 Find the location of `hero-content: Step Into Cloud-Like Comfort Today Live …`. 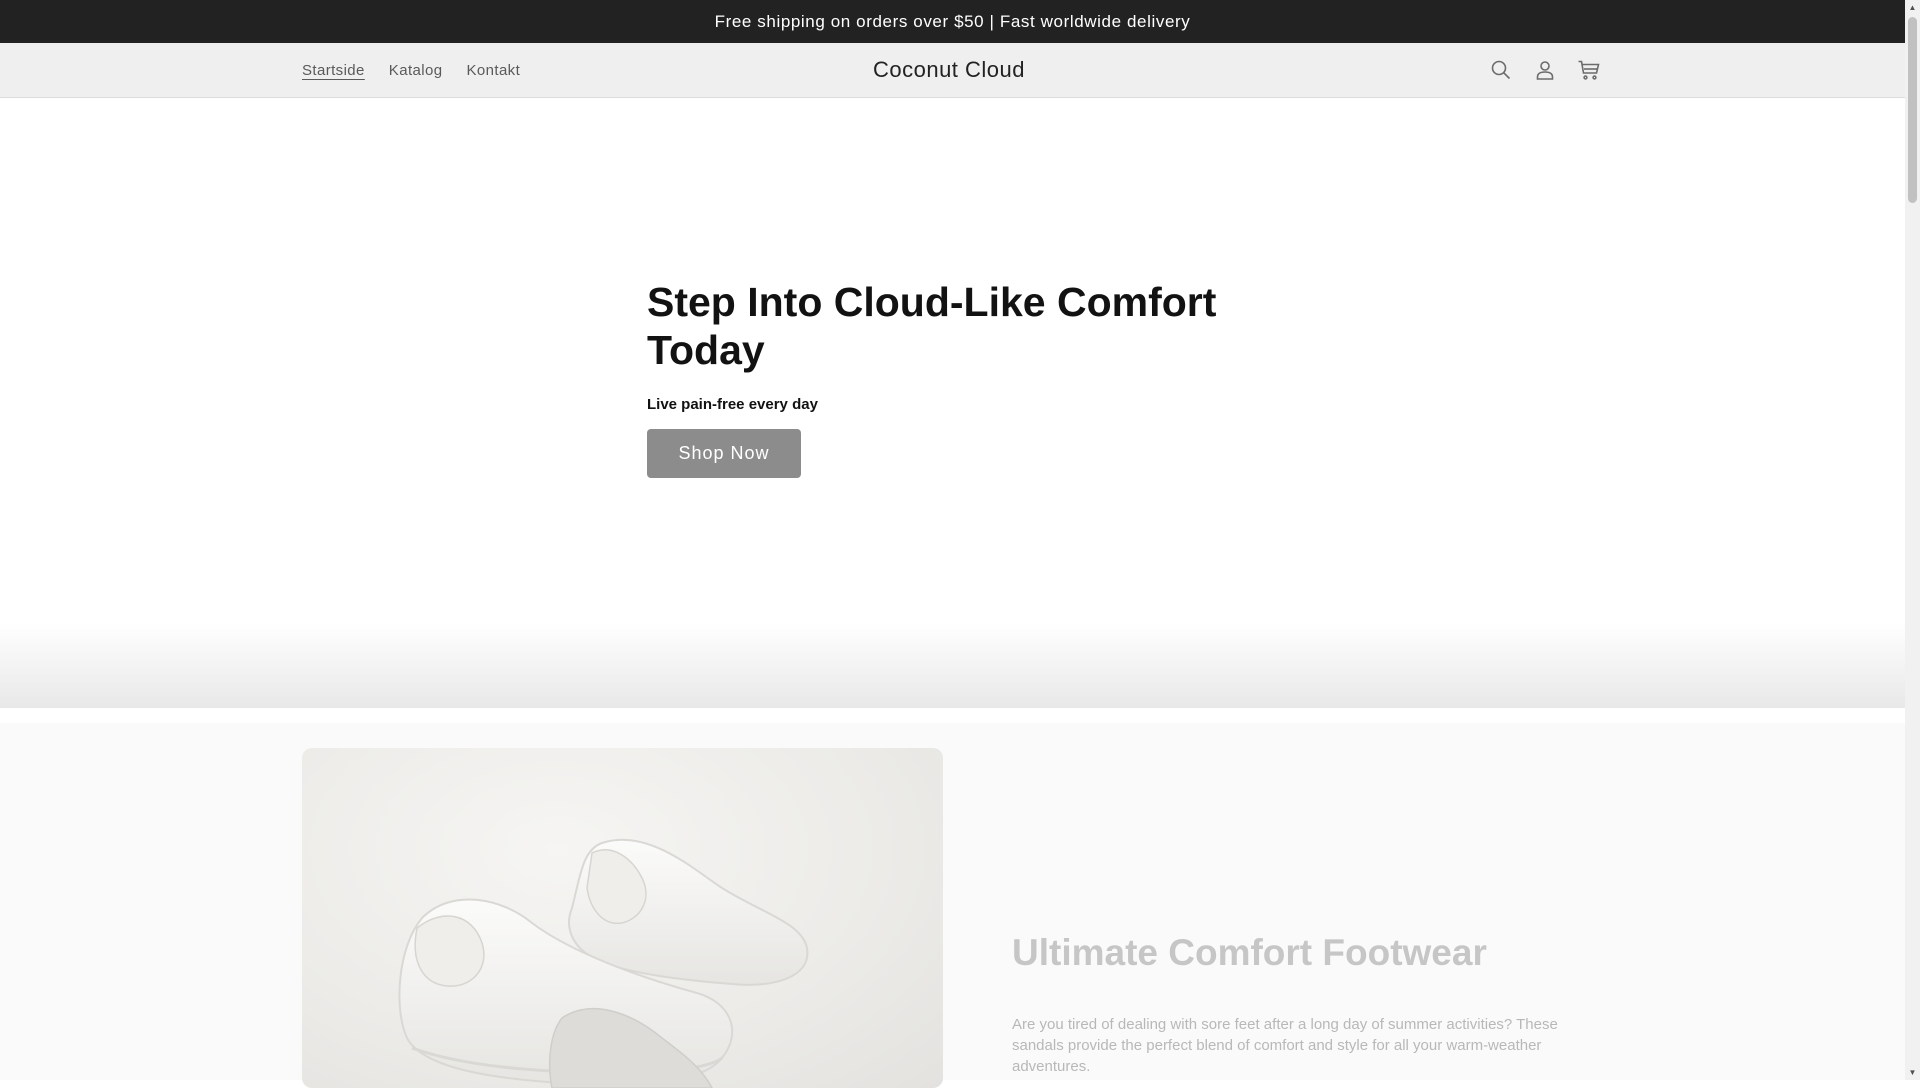

hero-content: Step Into Cloud-Like Comfort Today Live … is located at coordinates (947, 378).